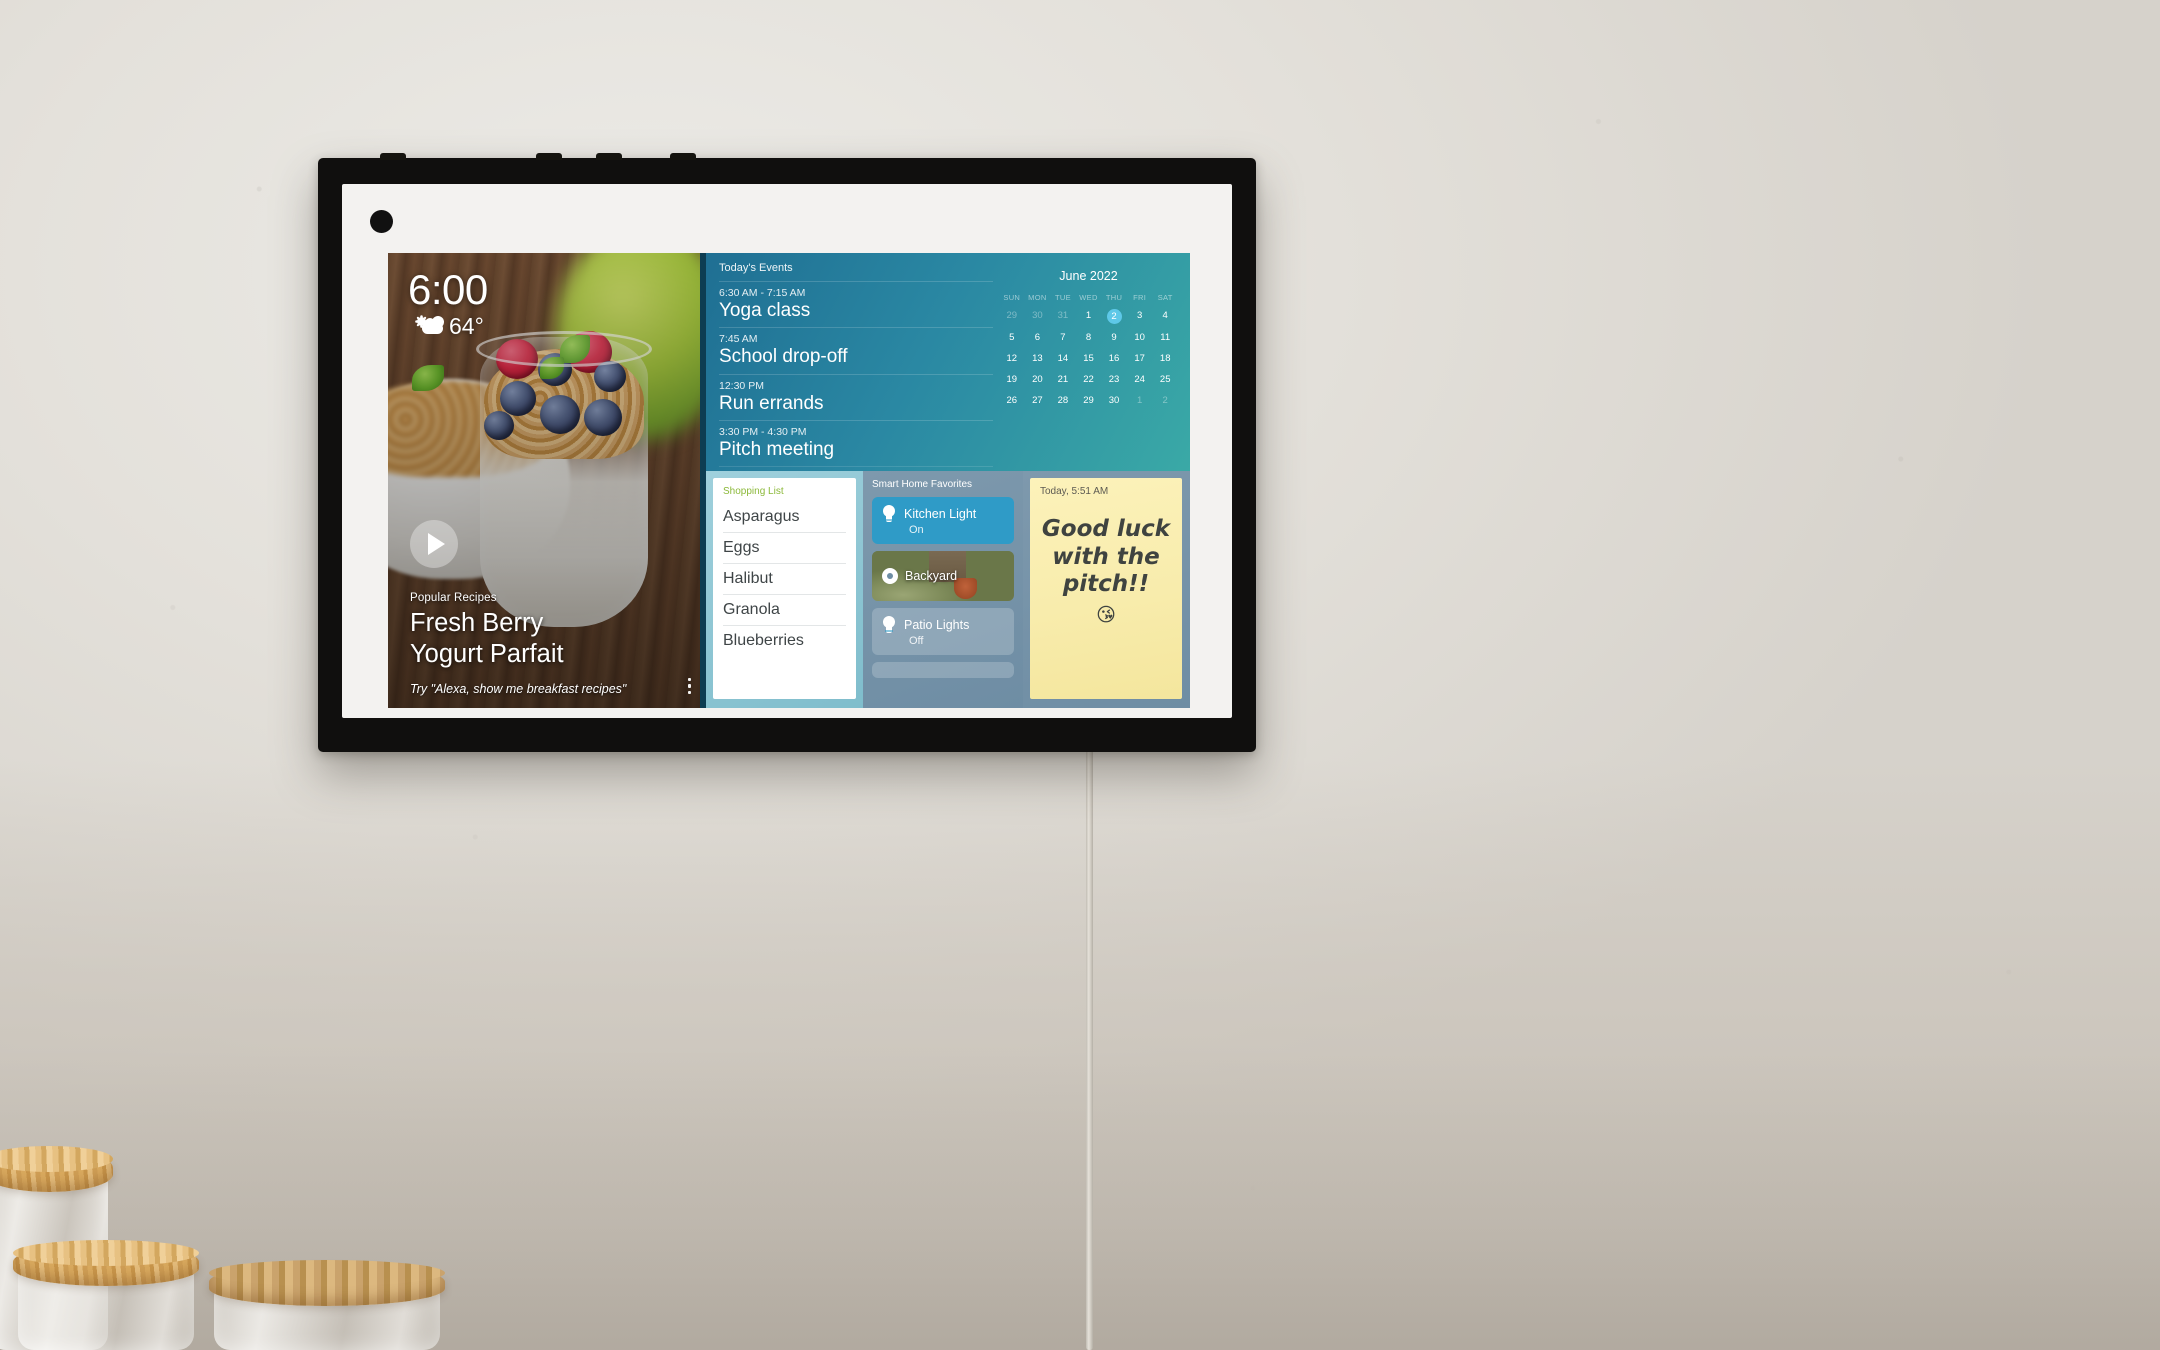 This screenshot has width=2160, height=1350. I want to click on calendar-day: 13, so click(1038, 359).